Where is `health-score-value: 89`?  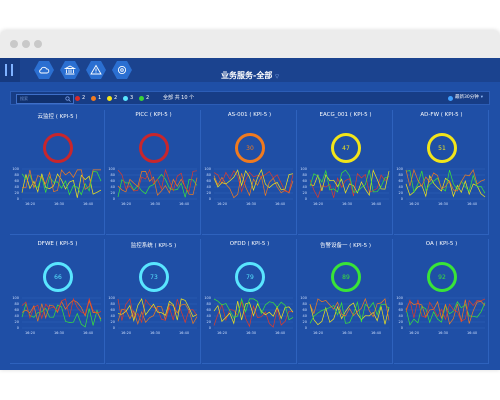 health-score-value: 89 is located at coordinates (346, 277).